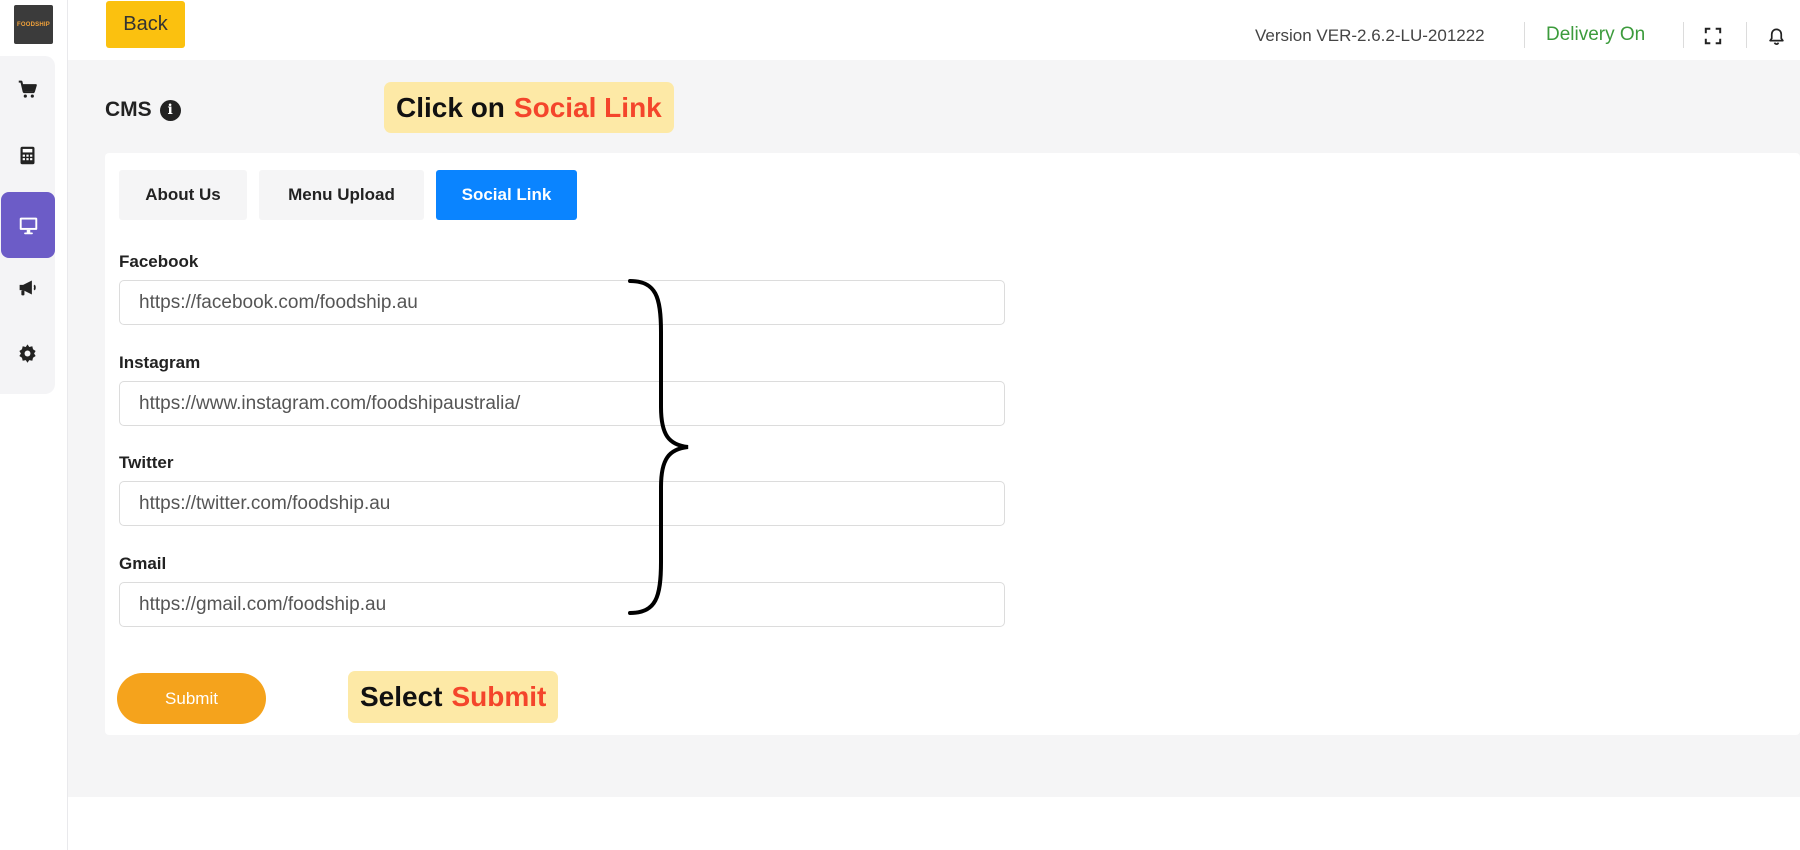 This screenshot has width=1800, height=850. Describe the element at coordinates (562, 302) in the screenshot. I see `facebook-field` at that location.